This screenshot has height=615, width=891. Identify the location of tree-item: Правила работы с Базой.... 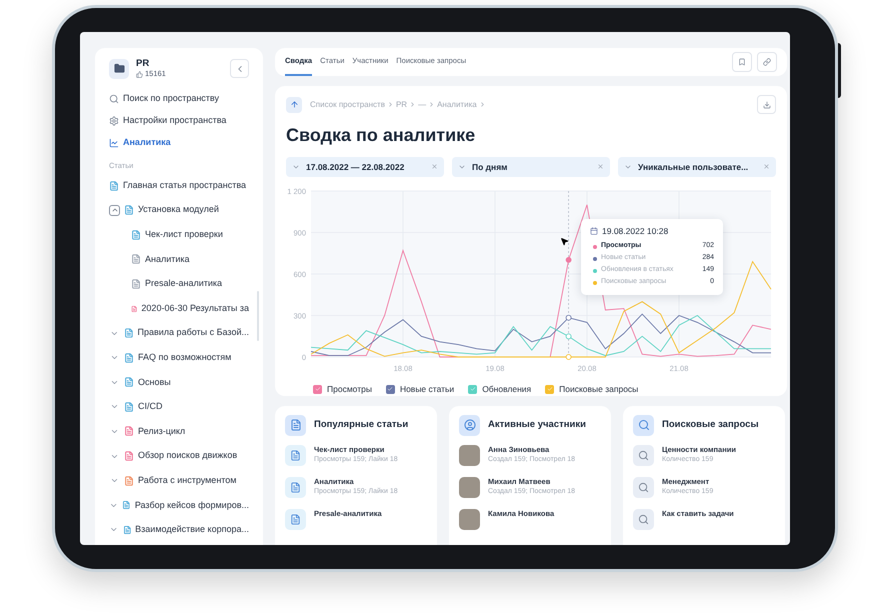
(193, 333).